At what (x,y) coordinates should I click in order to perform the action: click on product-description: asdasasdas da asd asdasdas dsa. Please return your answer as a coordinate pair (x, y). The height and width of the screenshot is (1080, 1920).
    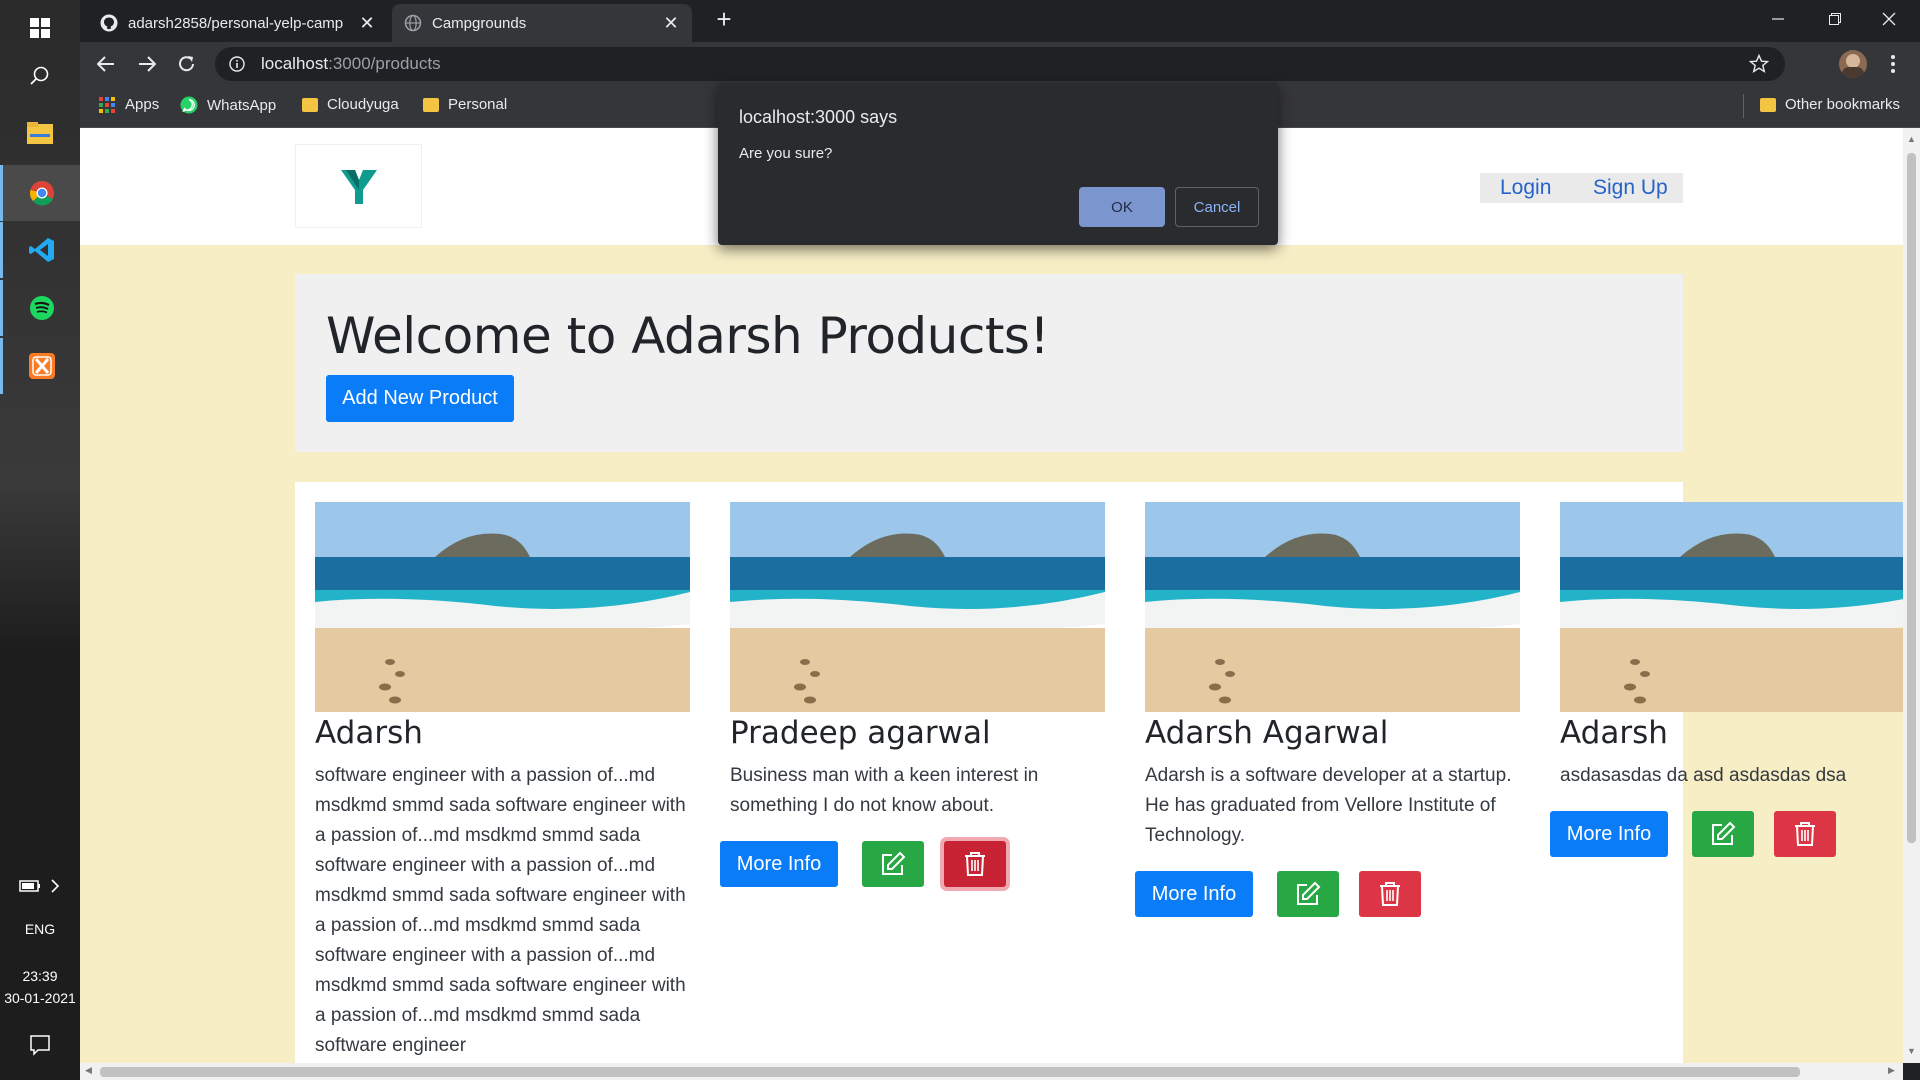
    Looking at the image, I should click on (1703, 775).